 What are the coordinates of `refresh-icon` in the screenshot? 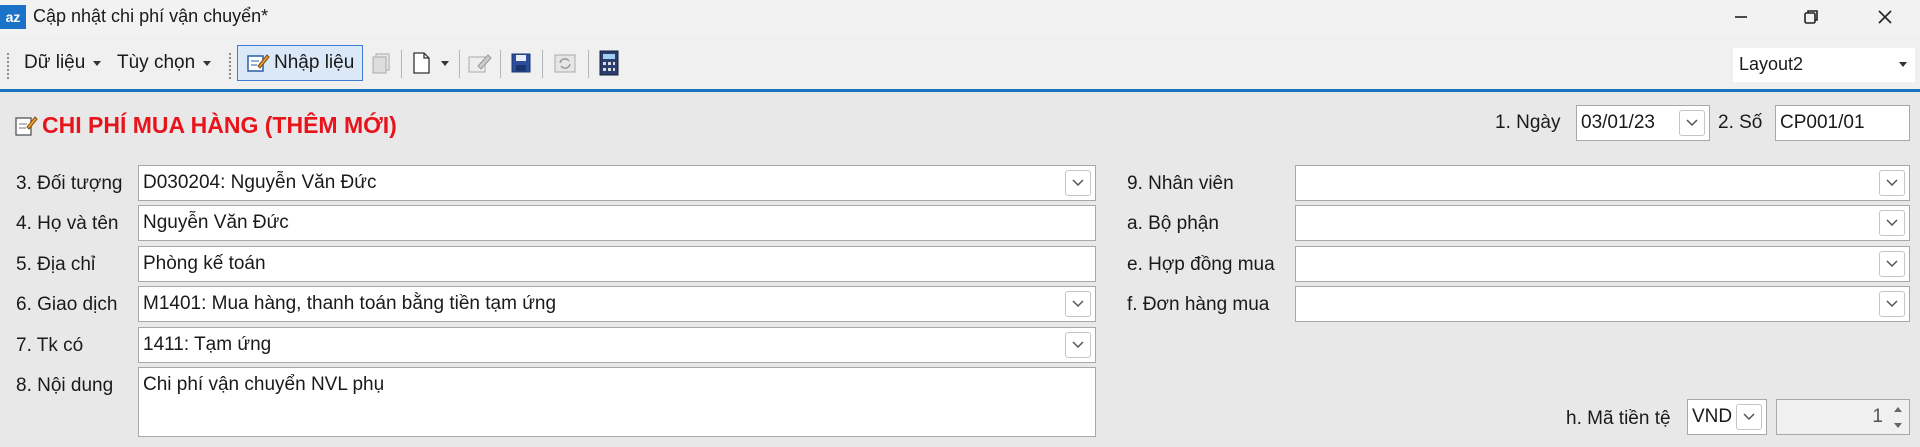 It's located at (565, 63).